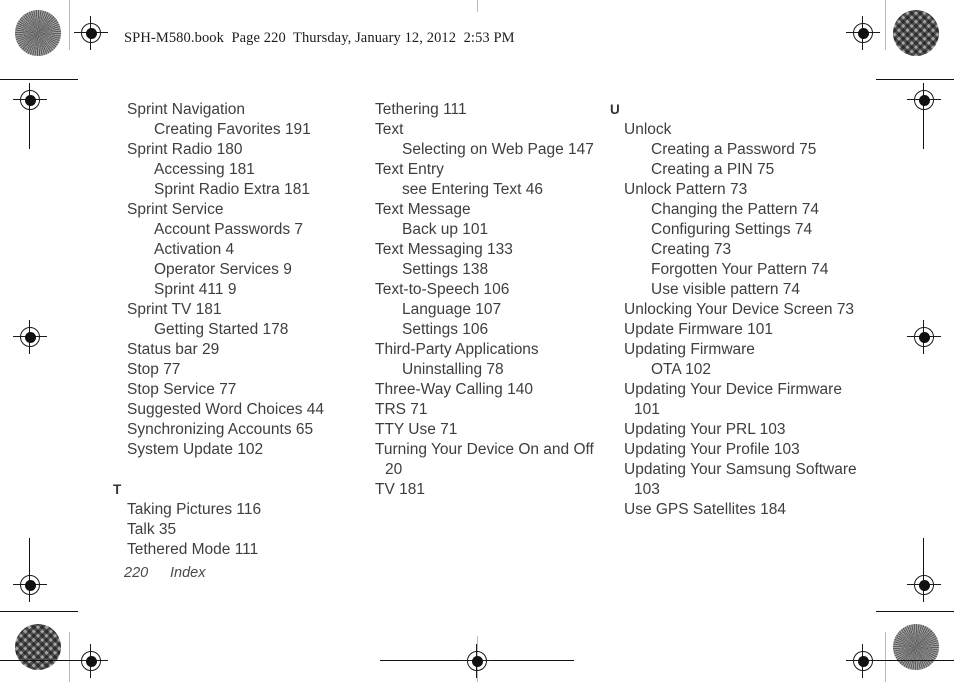 Image resolution: width=954 pixels, height=682 pixels. Describe the element at coordinates (30, 116) in the screenshot. I see `rule-left-upper-vertical` at that location.